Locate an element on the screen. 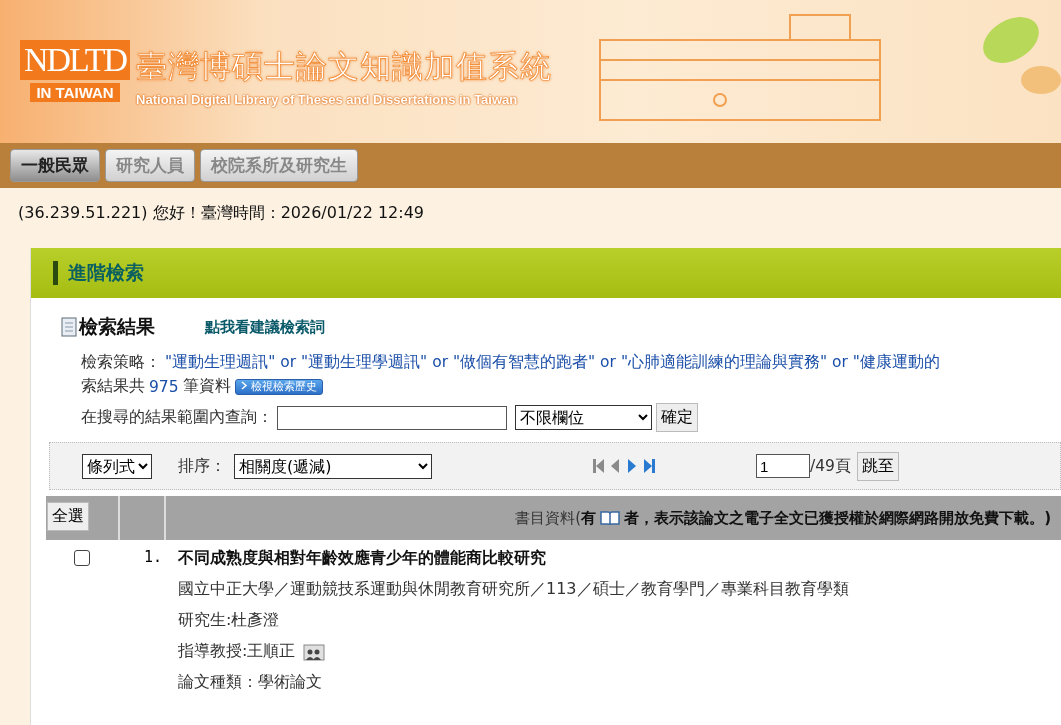  greeting-text: (36.239.51.221) 您好！臺灣時間：2026/01/22 12:49 is located at coordinates (221, 212).